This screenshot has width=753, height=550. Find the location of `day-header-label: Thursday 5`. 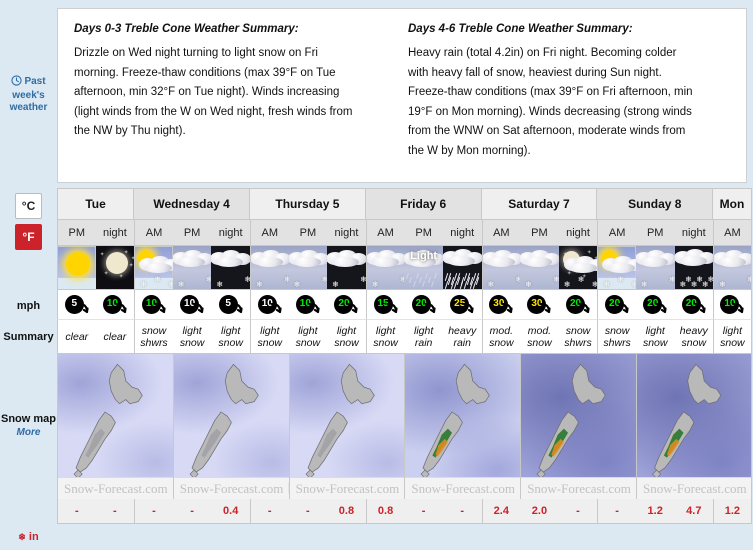

day-header-label: Thursday 5 is located at coordinates (307, 204).